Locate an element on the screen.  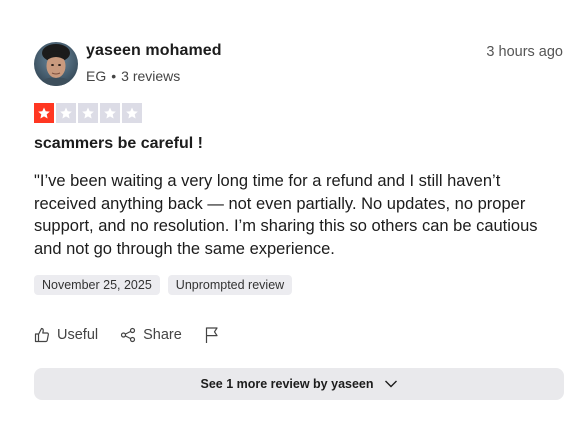
review-title: scammers be careful ! is located at coordinates (118, 143).